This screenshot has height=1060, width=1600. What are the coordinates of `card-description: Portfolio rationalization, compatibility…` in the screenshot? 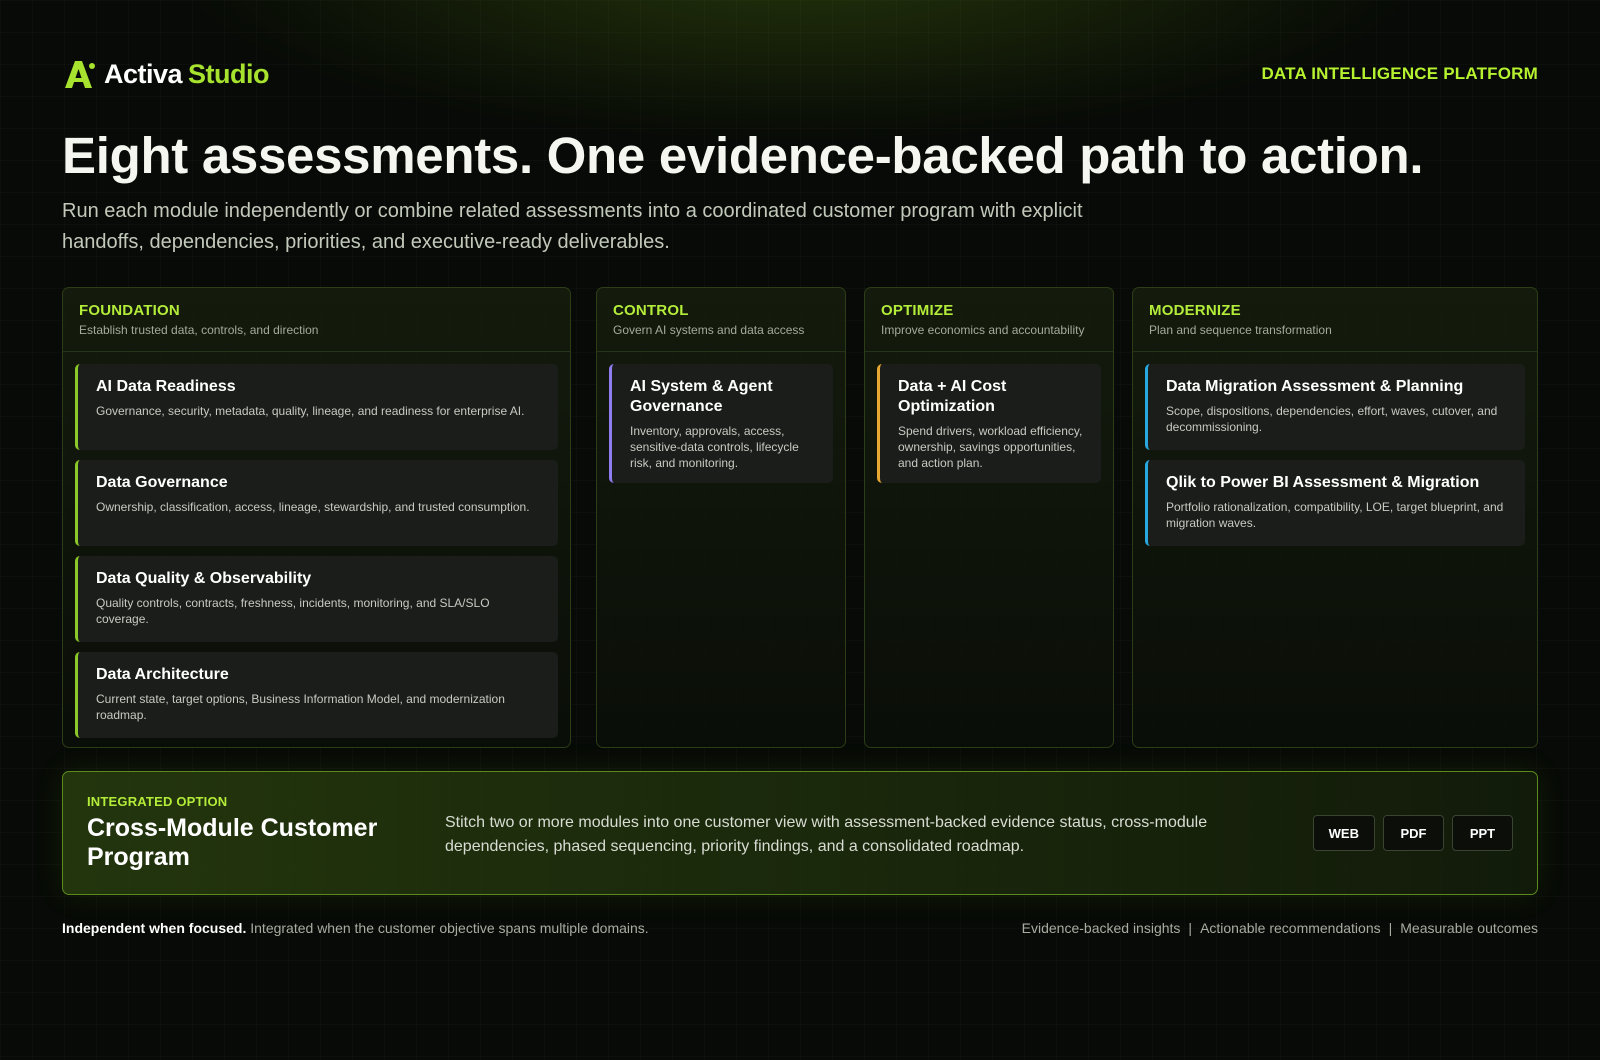 It's located at (1335, 515).